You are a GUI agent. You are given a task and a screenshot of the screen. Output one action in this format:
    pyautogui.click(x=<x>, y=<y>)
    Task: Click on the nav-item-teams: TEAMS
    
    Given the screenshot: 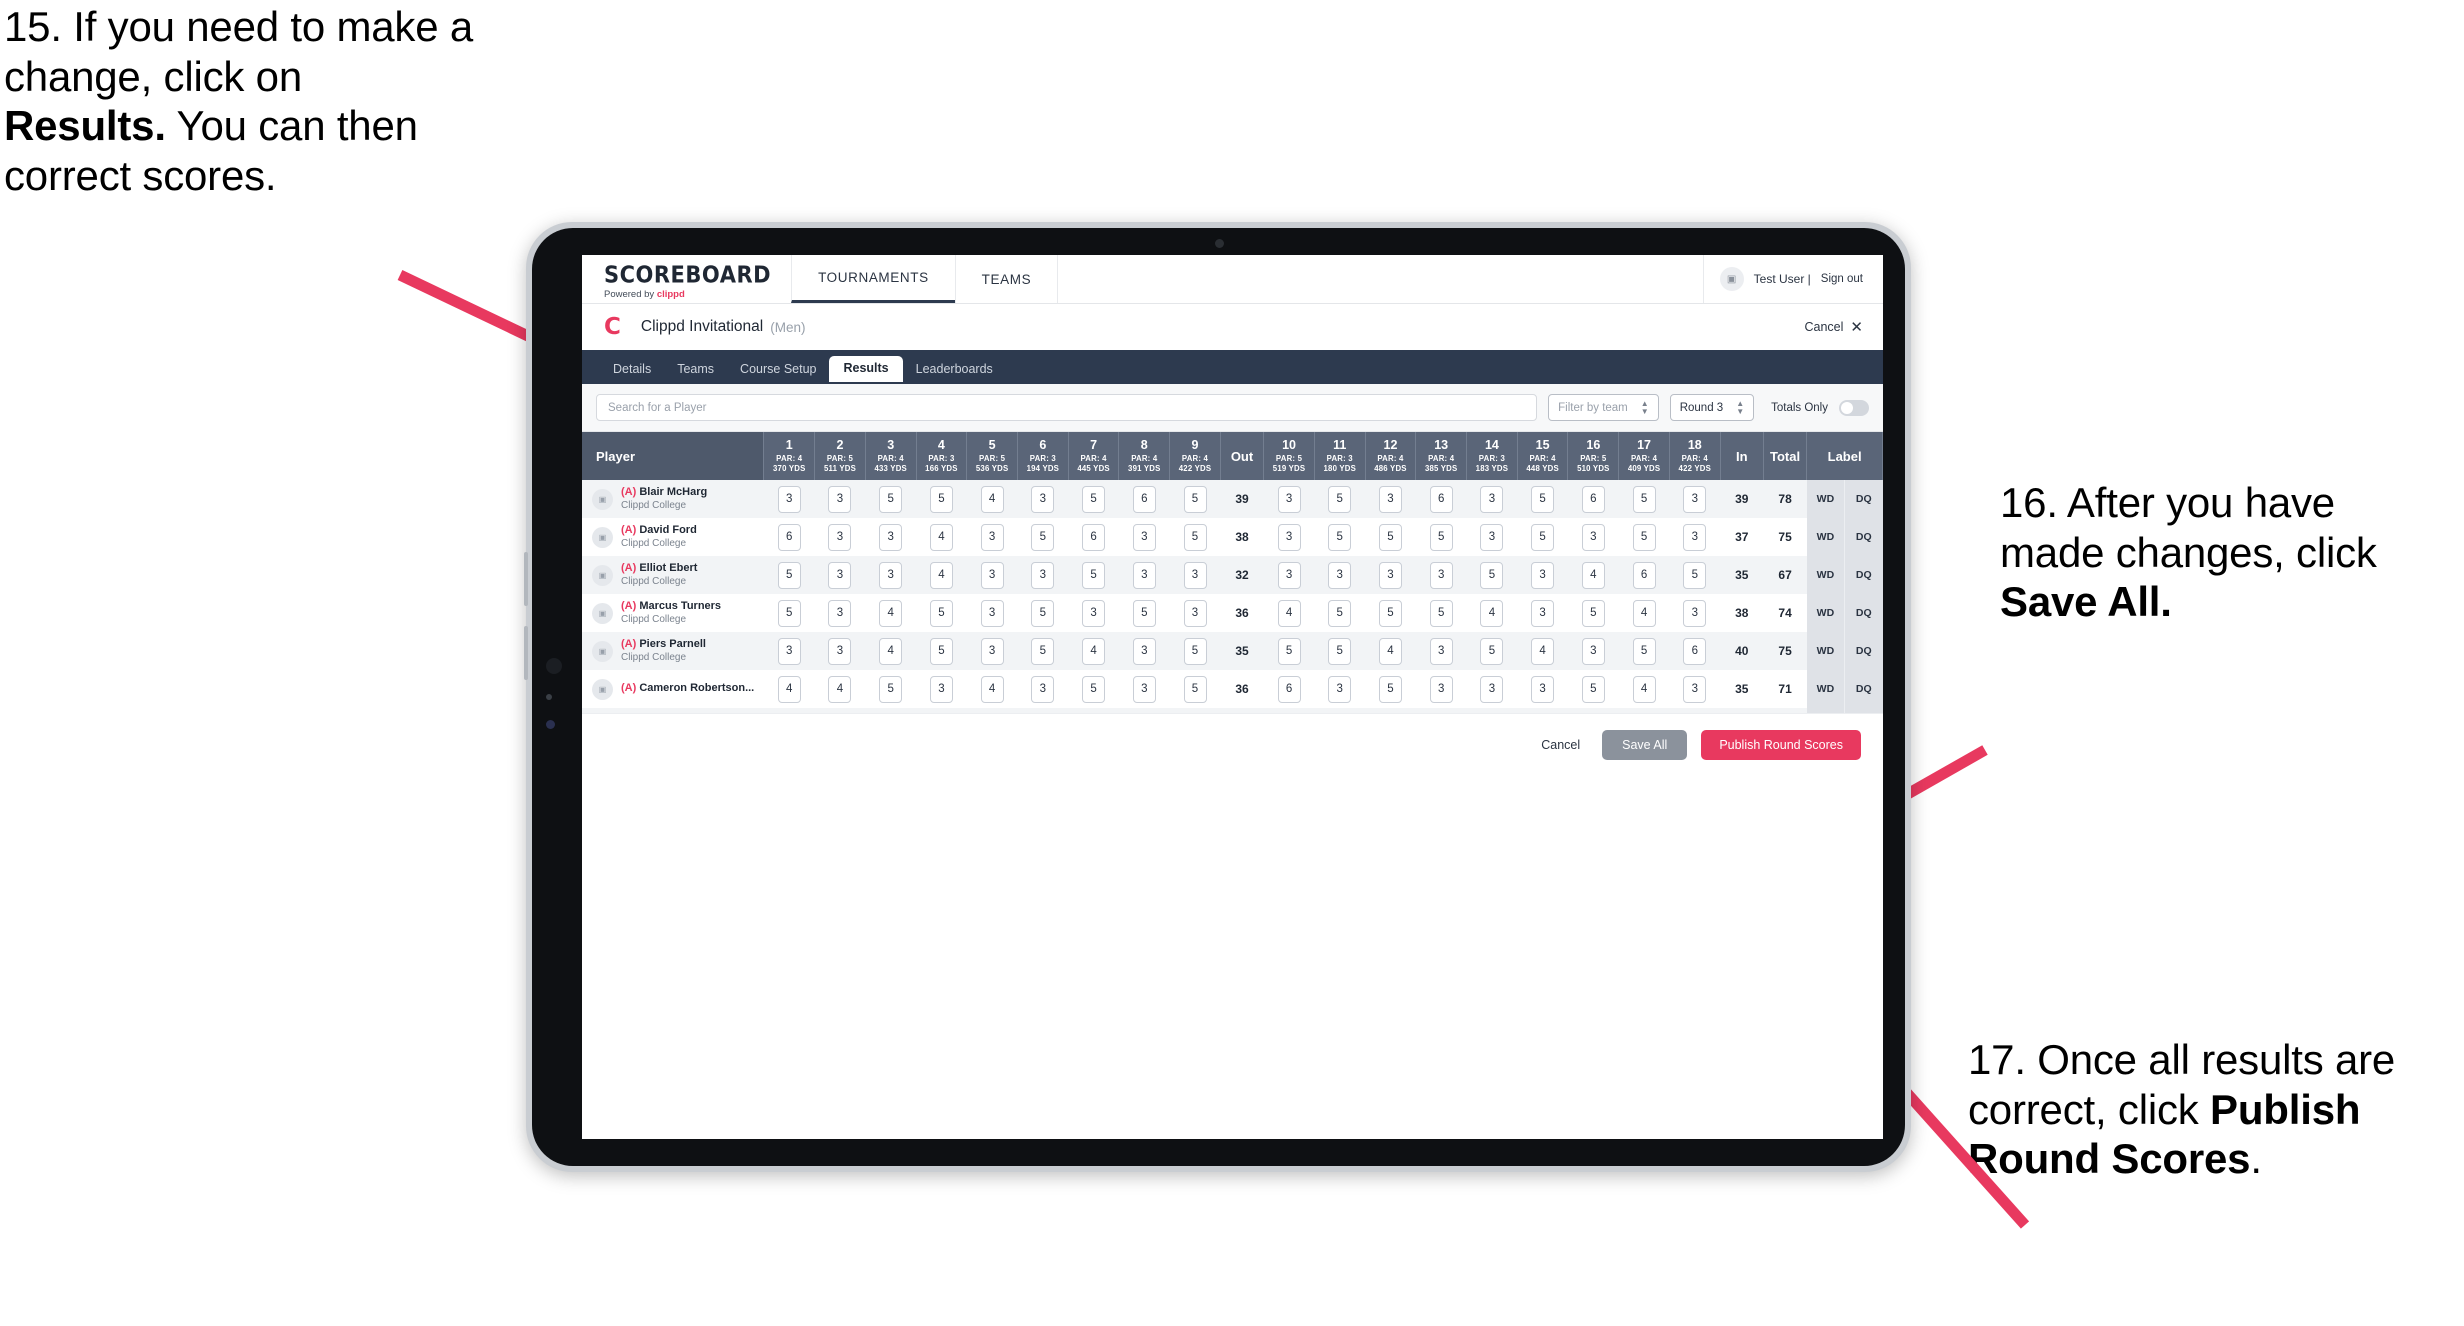 What is the action you would take?
    pyautogui.click(x=1006, y=279)
    